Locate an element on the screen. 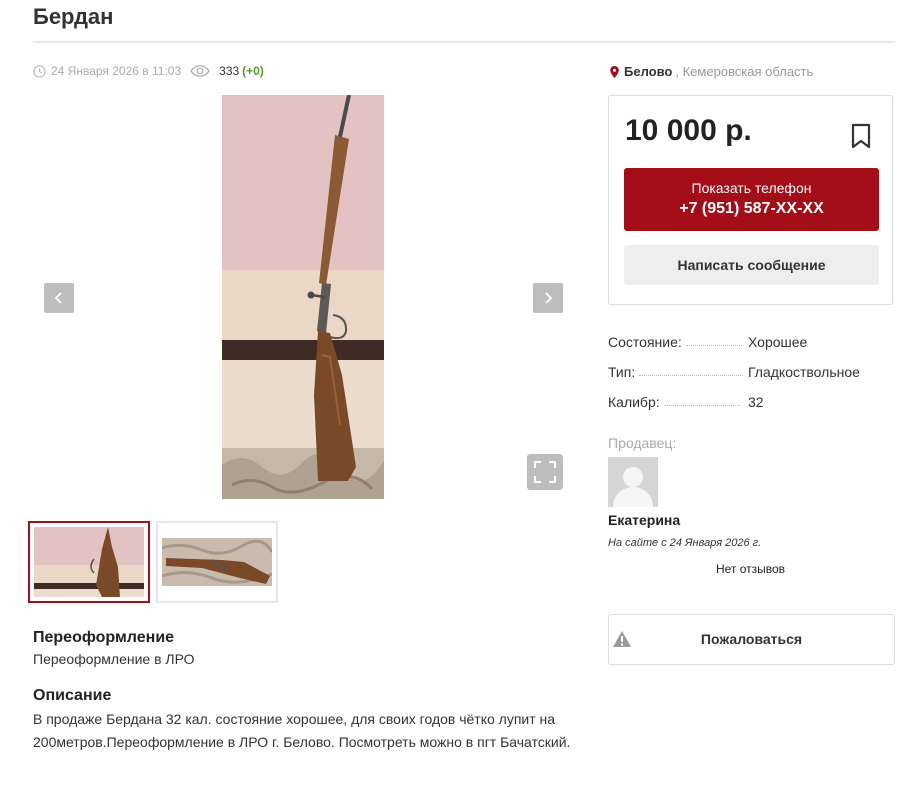 Image resolution: width=913 pixels, height=787 pixels. chevron-left-icon is located at coordinates (58, 298).